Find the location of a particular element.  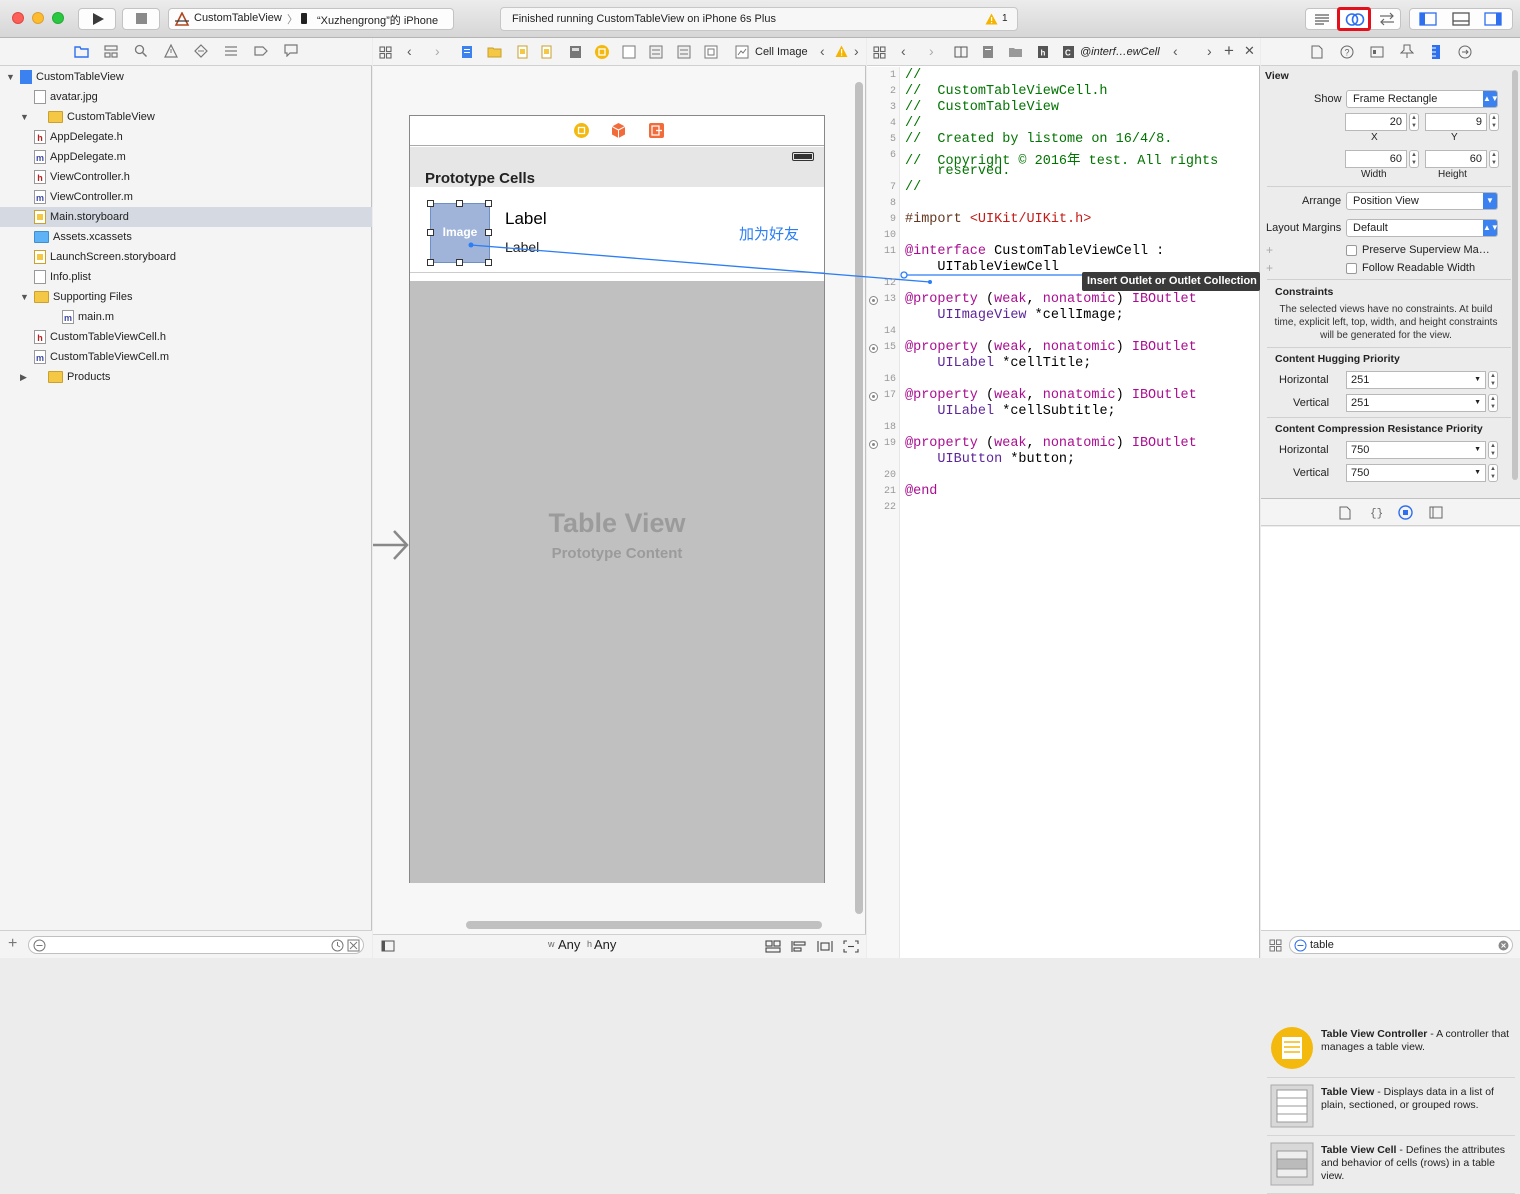

compression-vertical-stepper: ▲ ▼ is located at coordinates (1493, 473).